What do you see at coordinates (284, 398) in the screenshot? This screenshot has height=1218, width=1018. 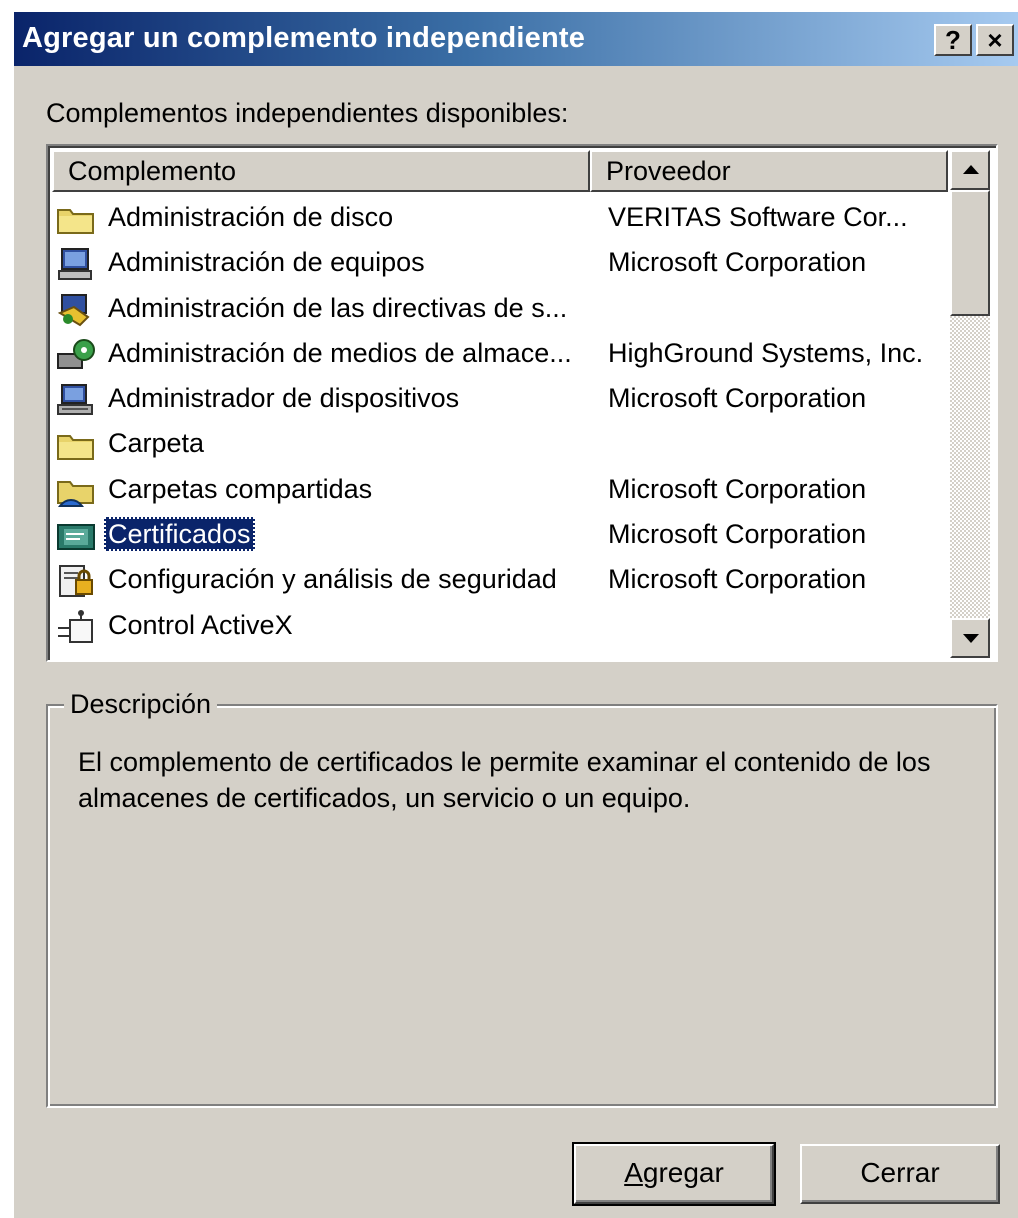 I see `list-item-name: Administrador de dispositivos` at bounding box center [284, 398].